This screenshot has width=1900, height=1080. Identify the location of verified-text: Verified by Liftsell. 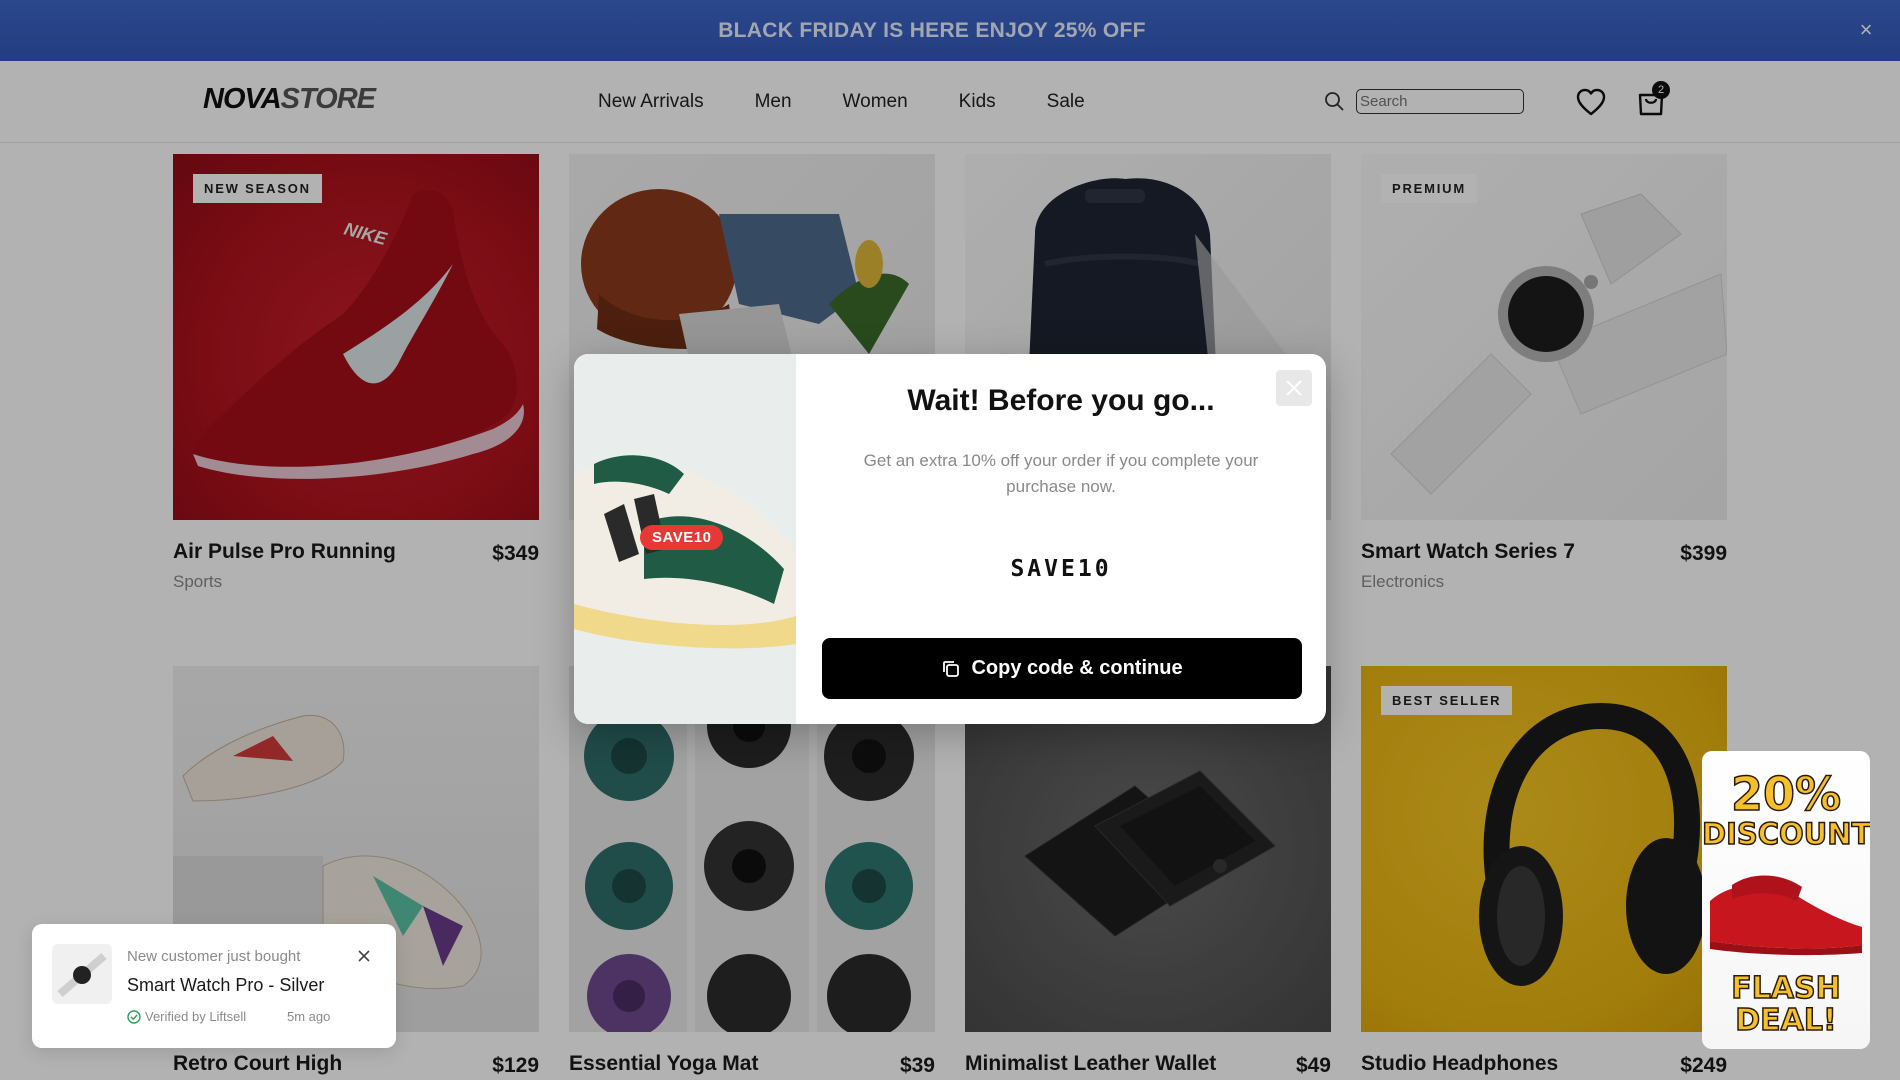
(196, 1016).